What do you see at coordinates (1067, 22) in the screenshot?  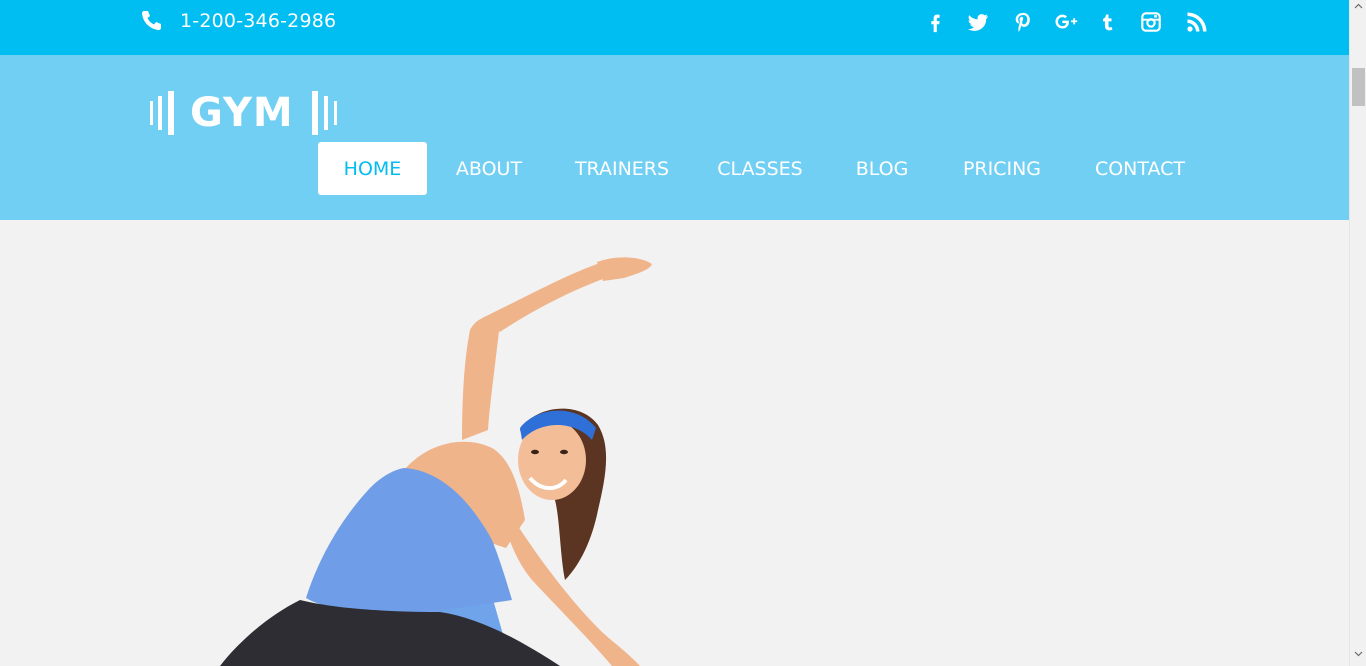 I see `google-plus-icon` at bounding box center [1067, 22].